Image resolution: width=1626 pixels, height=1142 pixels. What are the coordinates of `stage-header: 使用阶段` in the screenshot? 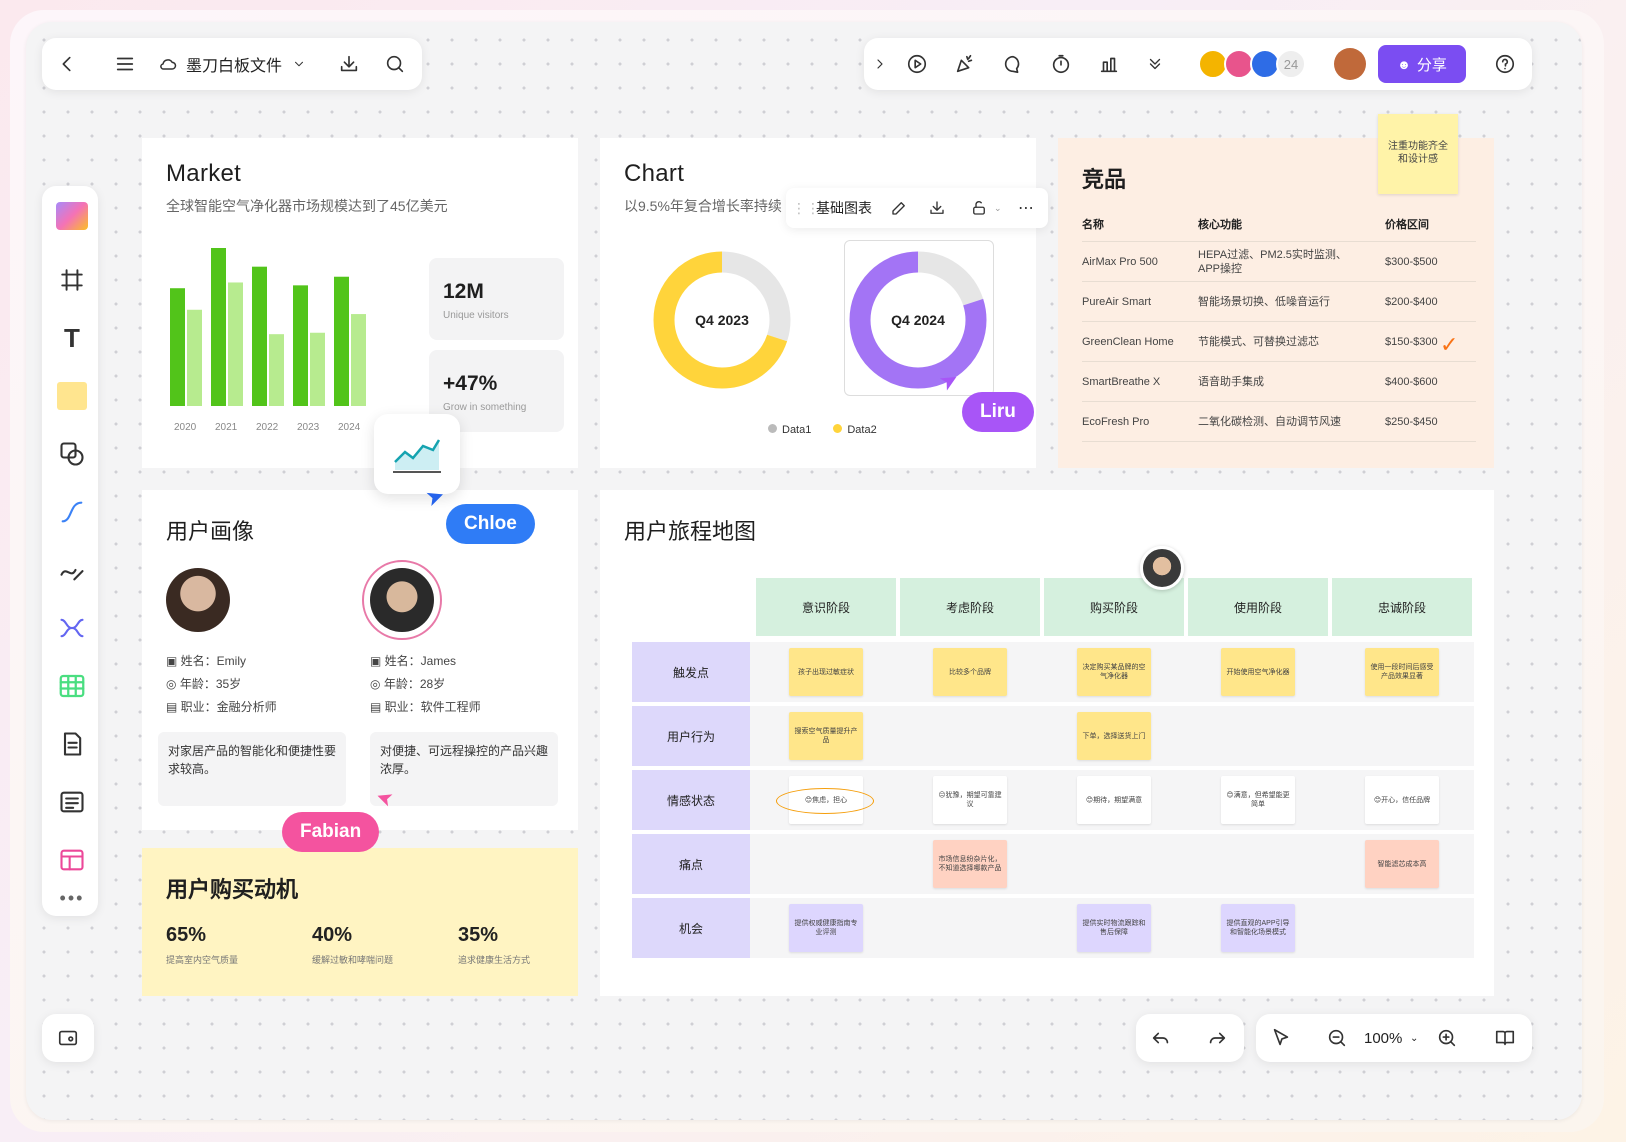 It's located at (1258, 607).